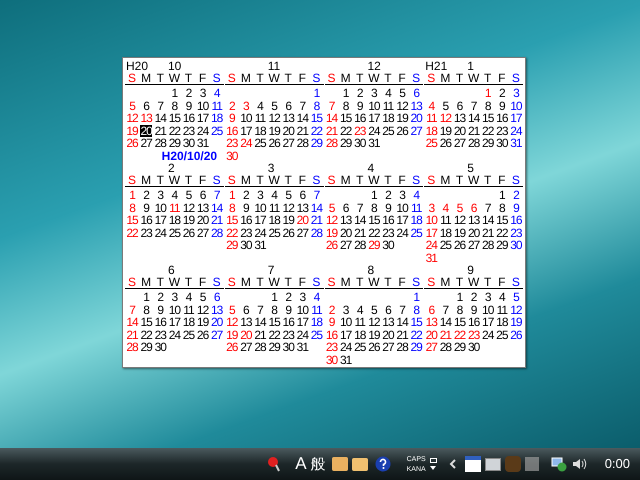  Describe the element at coordinates (146, 130) in the screenshot. I see `today-date: 20` at that location.